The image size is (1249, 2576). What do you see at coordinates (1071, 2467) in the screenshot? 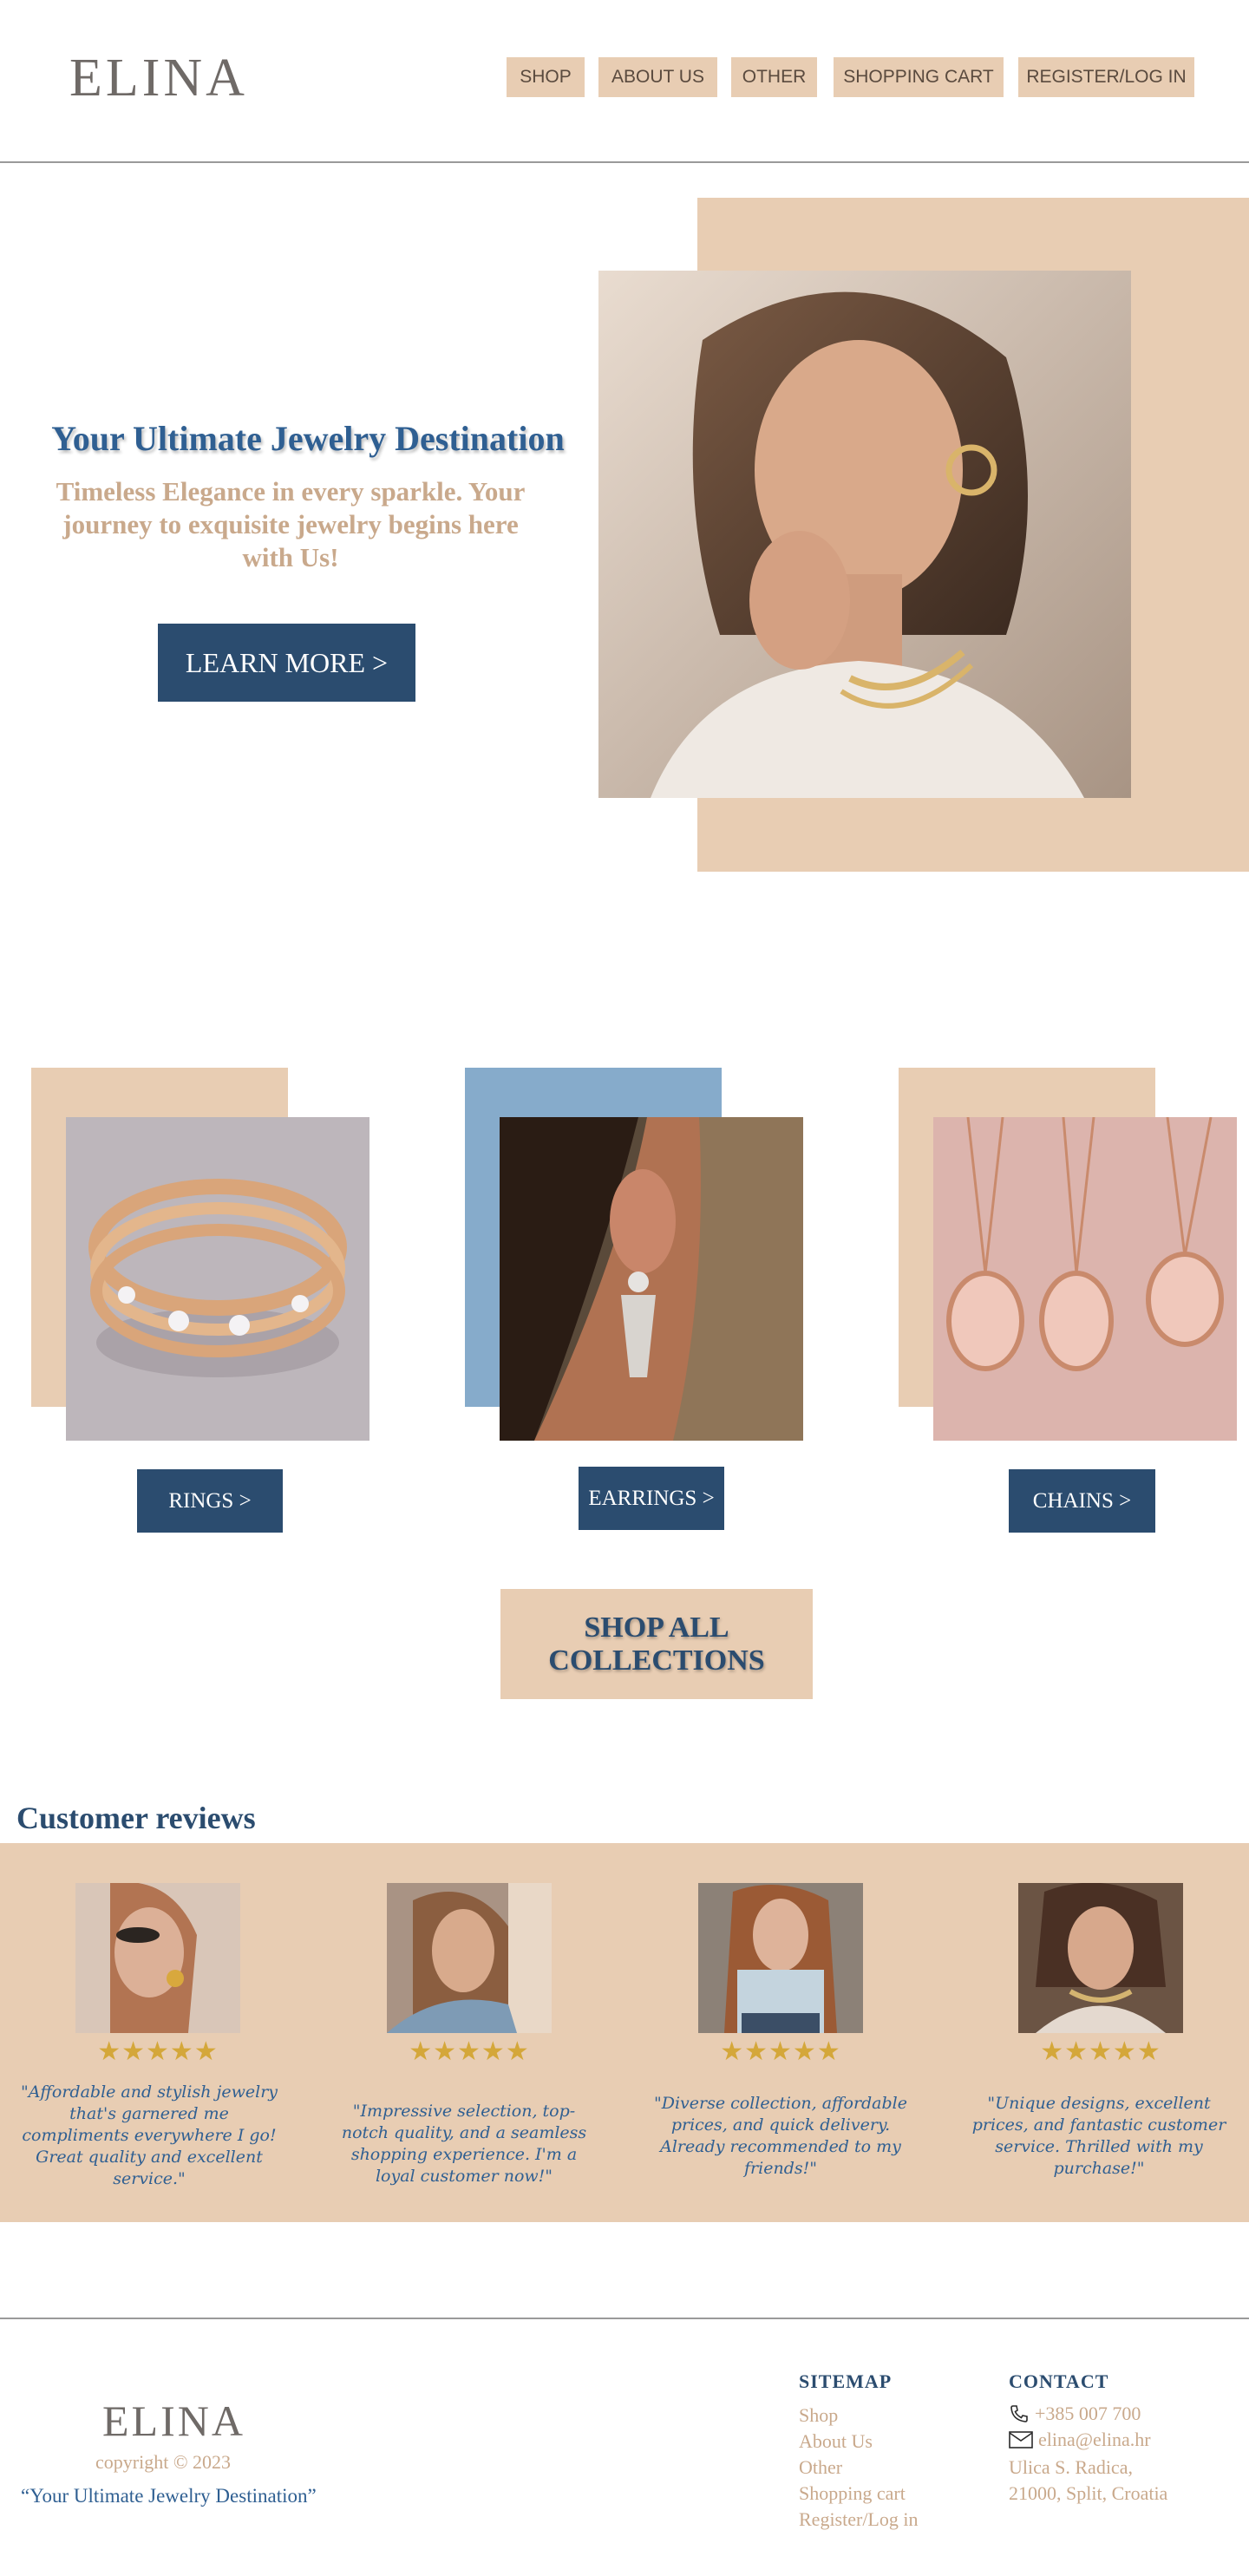
I see `contact-address-line1: Ulica S. Radica,` at bounding box center [1071, 2467].